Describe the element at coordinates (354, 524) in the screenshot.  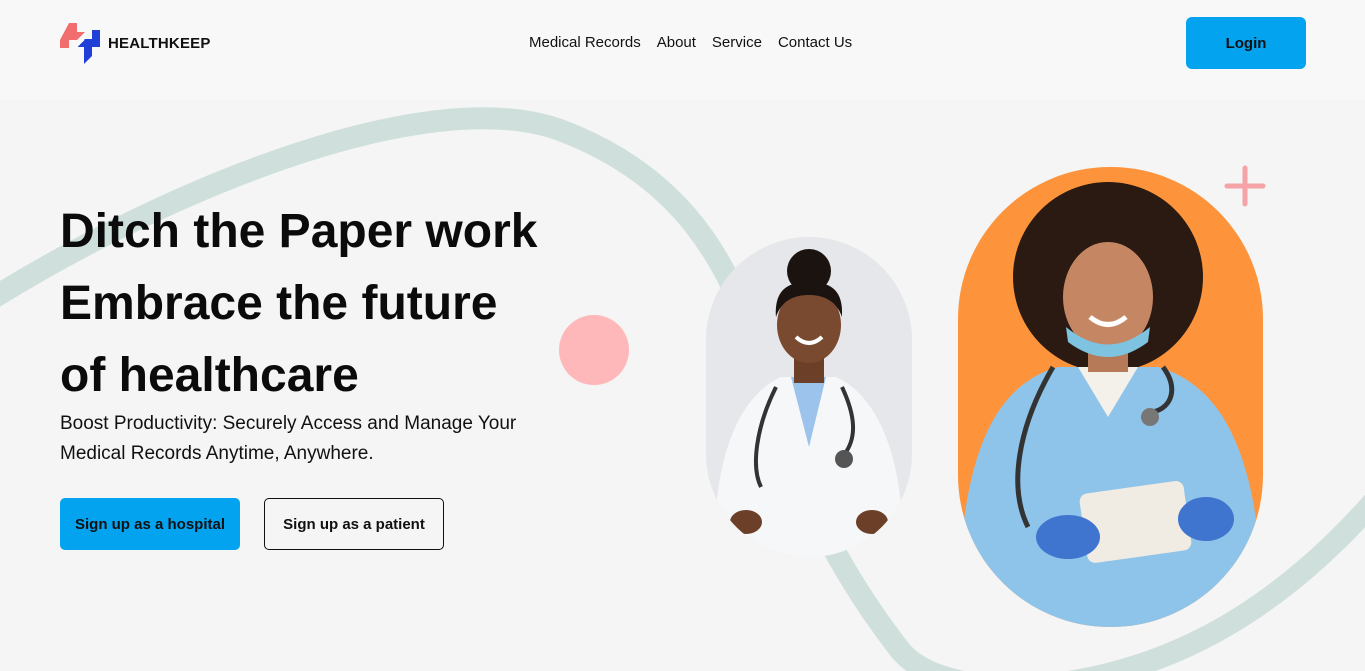
I see `signup-patient-button: Sign up as a patient` at that location.